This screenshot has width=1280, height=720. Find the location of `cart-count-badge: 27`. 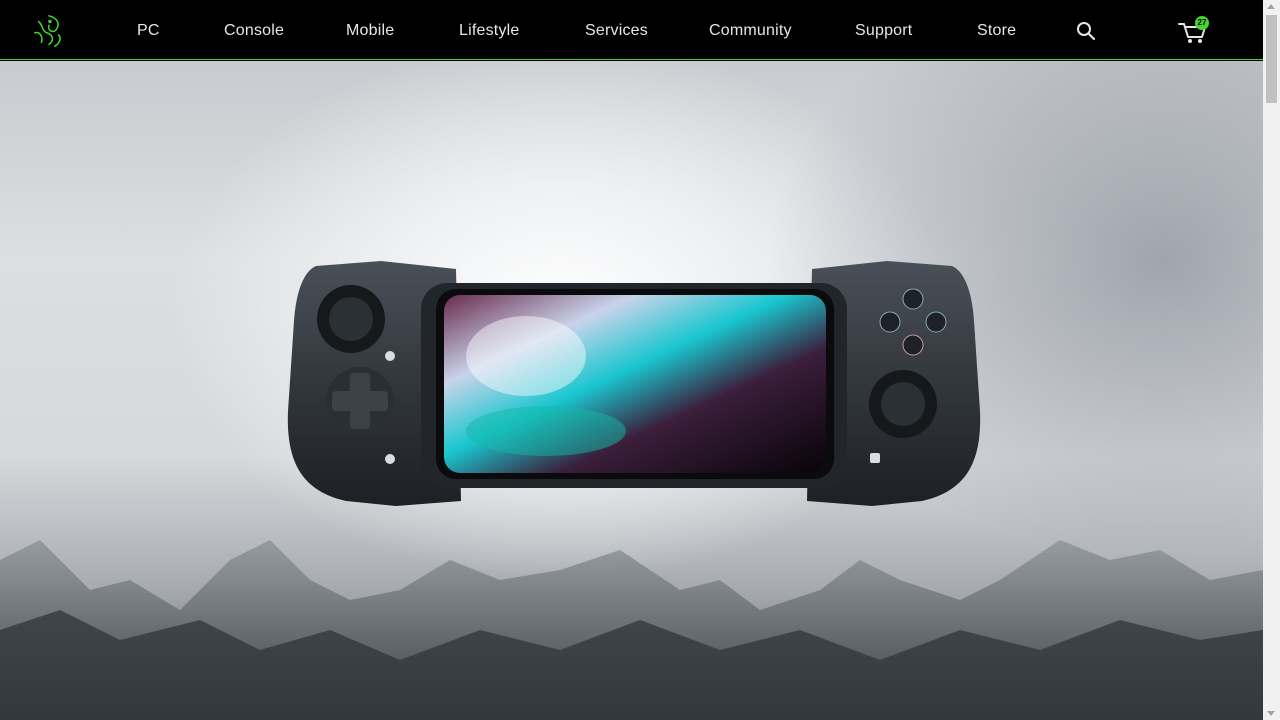

cart-count-badge: 27 is located at coordinates (1202, 23).